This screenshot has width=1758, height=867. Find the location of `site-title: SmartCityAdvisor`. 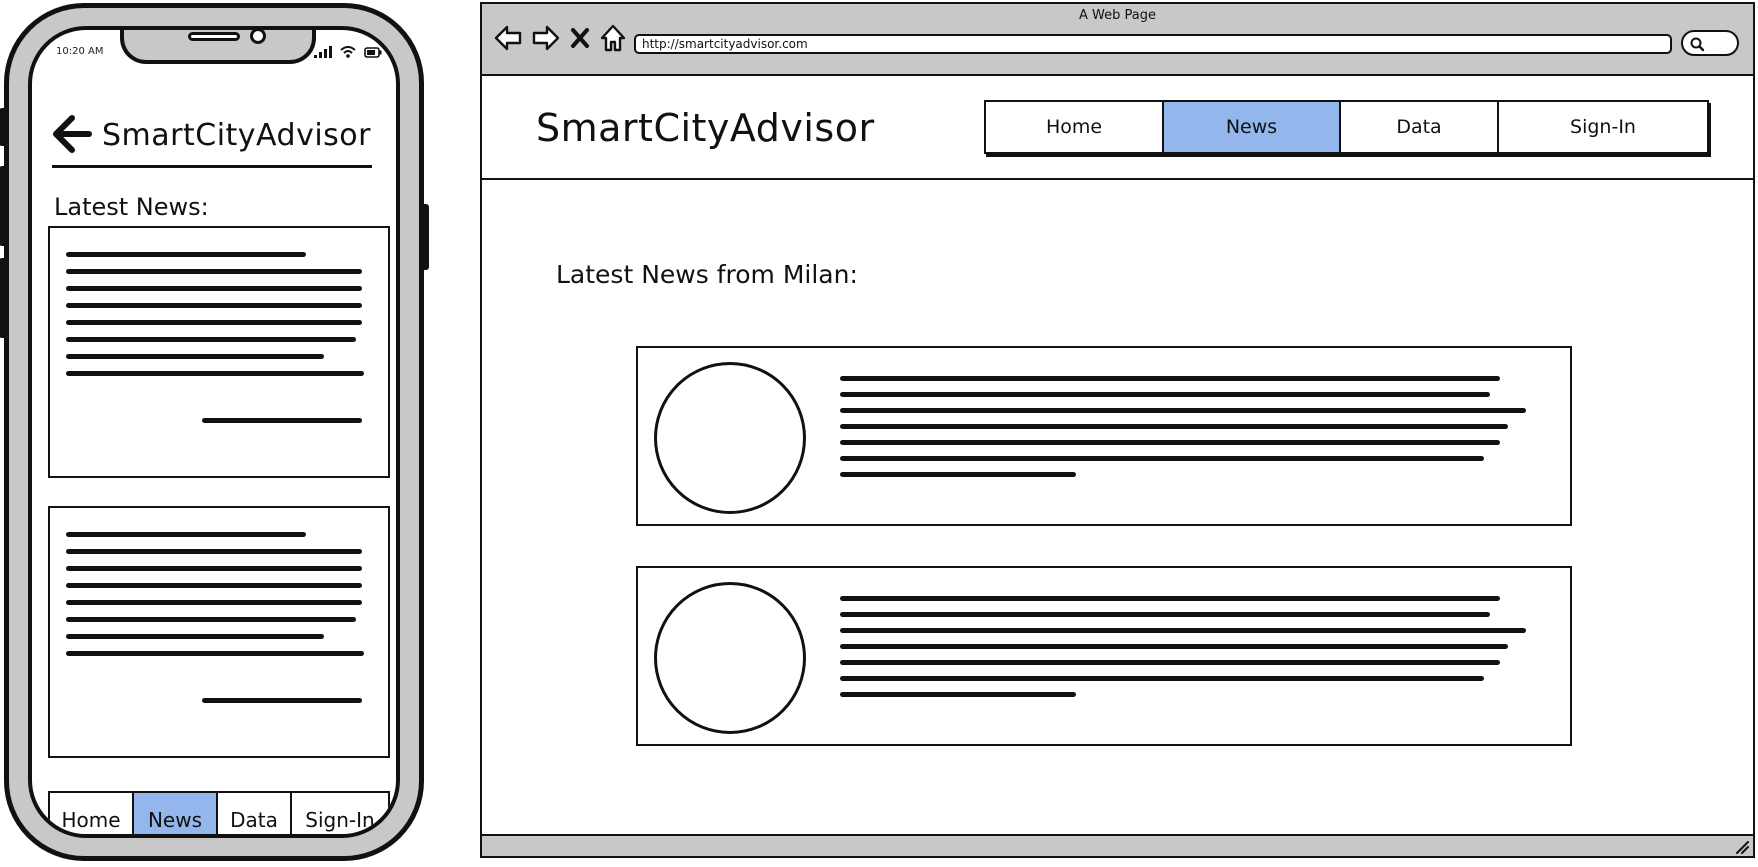

site-title: SmartCityAdvisor is located at coordinates (705, 128).